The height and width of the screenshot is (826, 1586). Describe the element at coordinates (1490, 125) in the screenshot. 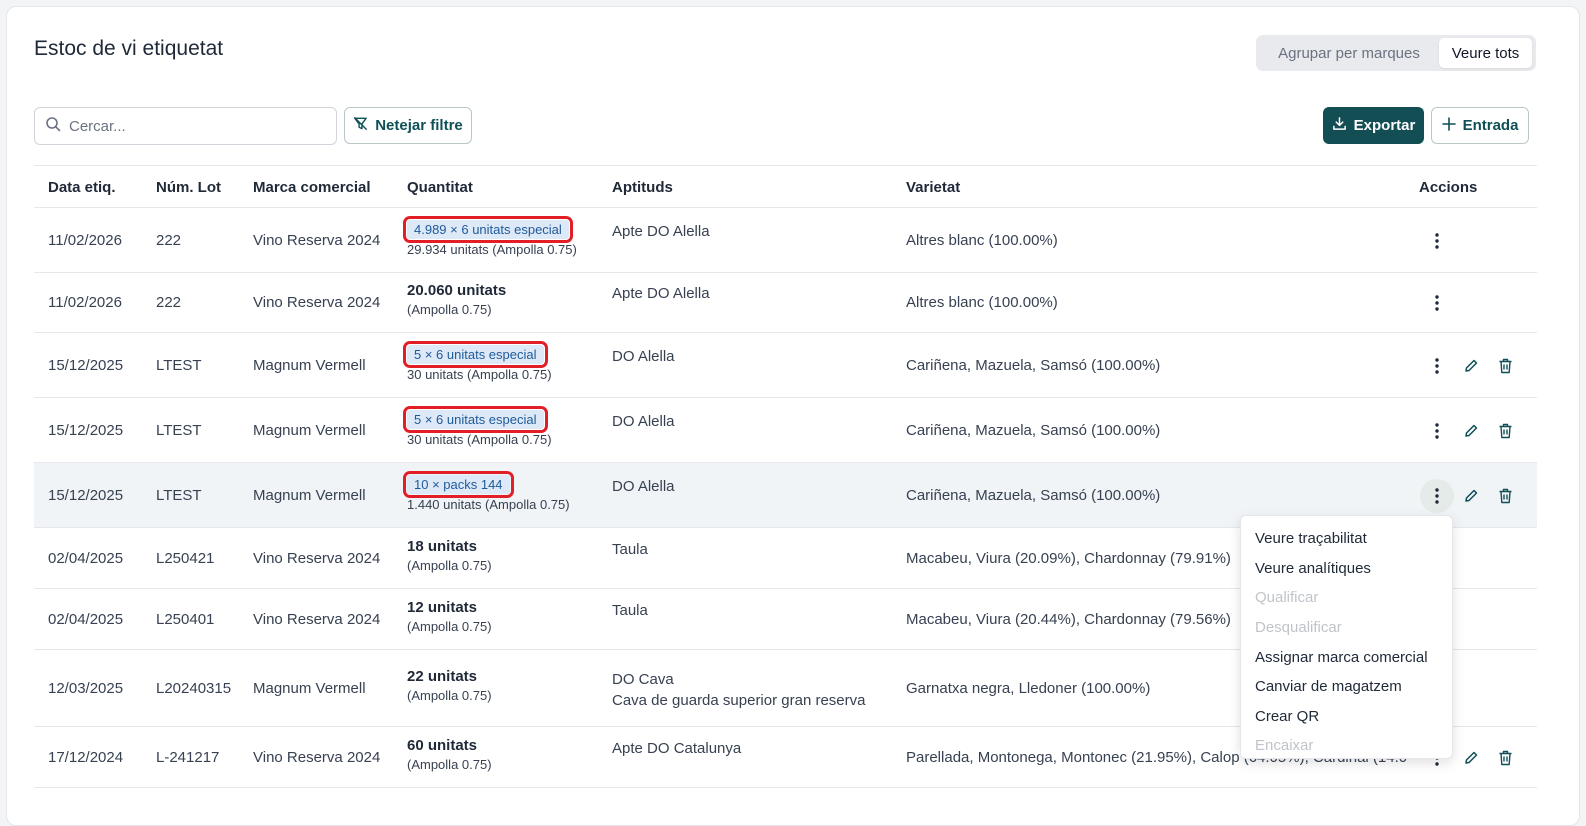

I see `add-entry-label: Entrada` at that location.